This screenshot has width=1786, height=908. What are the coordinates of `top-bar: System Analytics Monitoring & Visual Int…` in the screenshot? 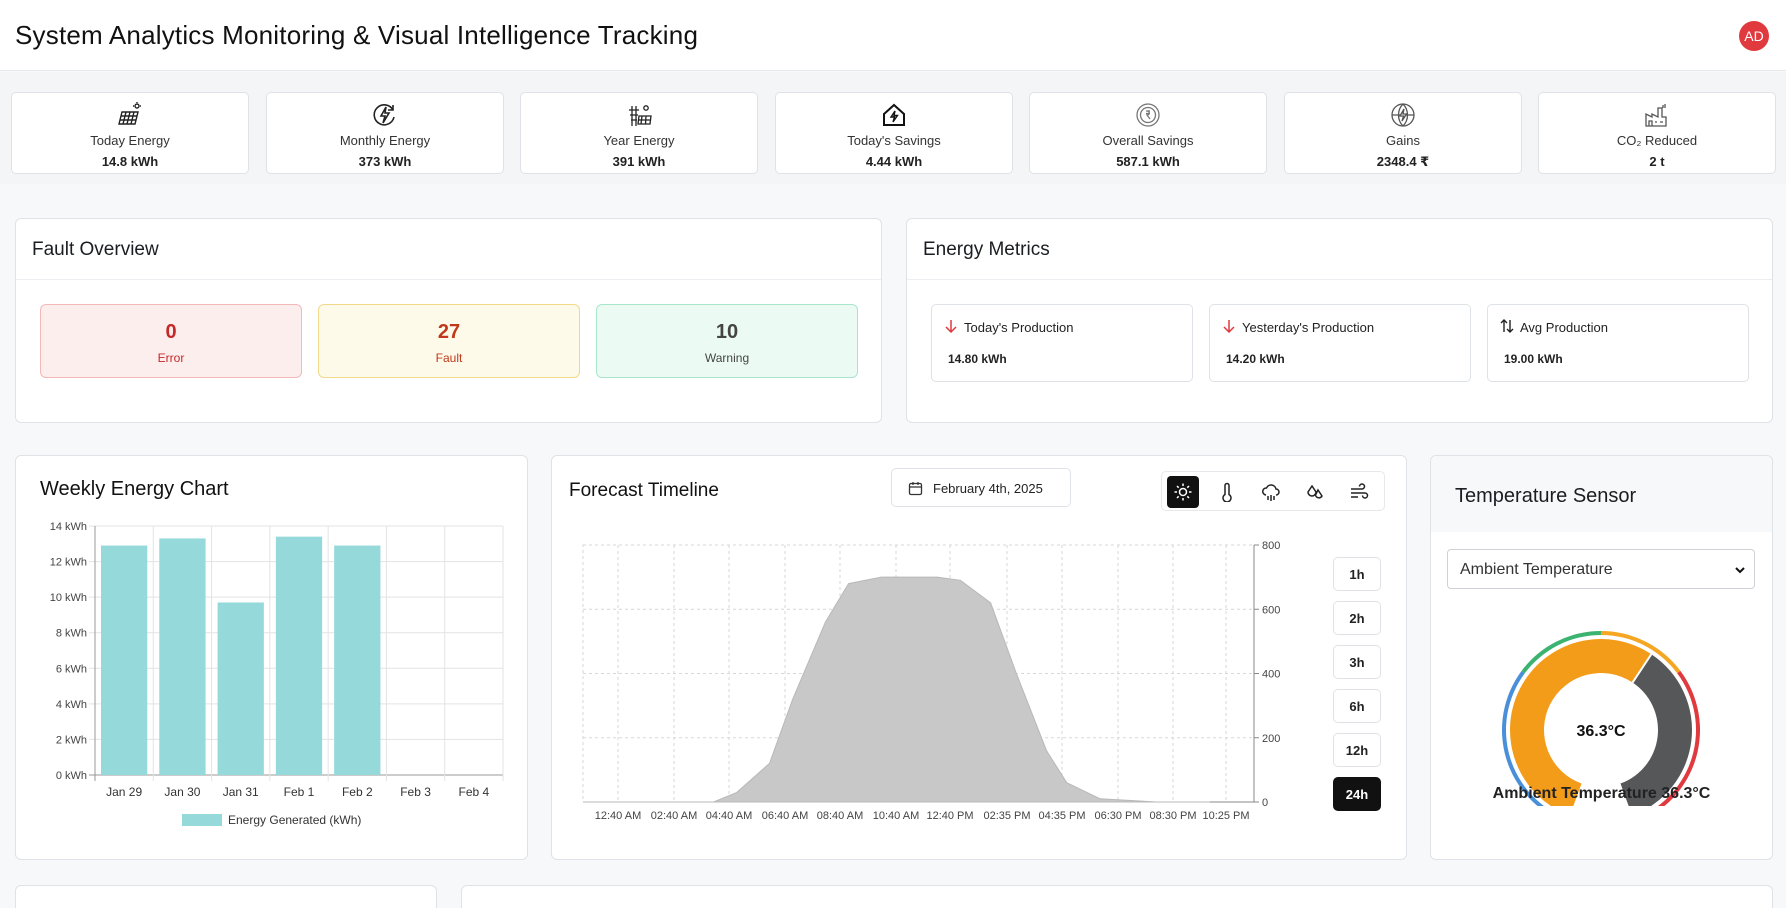 It's located at (893, 35).